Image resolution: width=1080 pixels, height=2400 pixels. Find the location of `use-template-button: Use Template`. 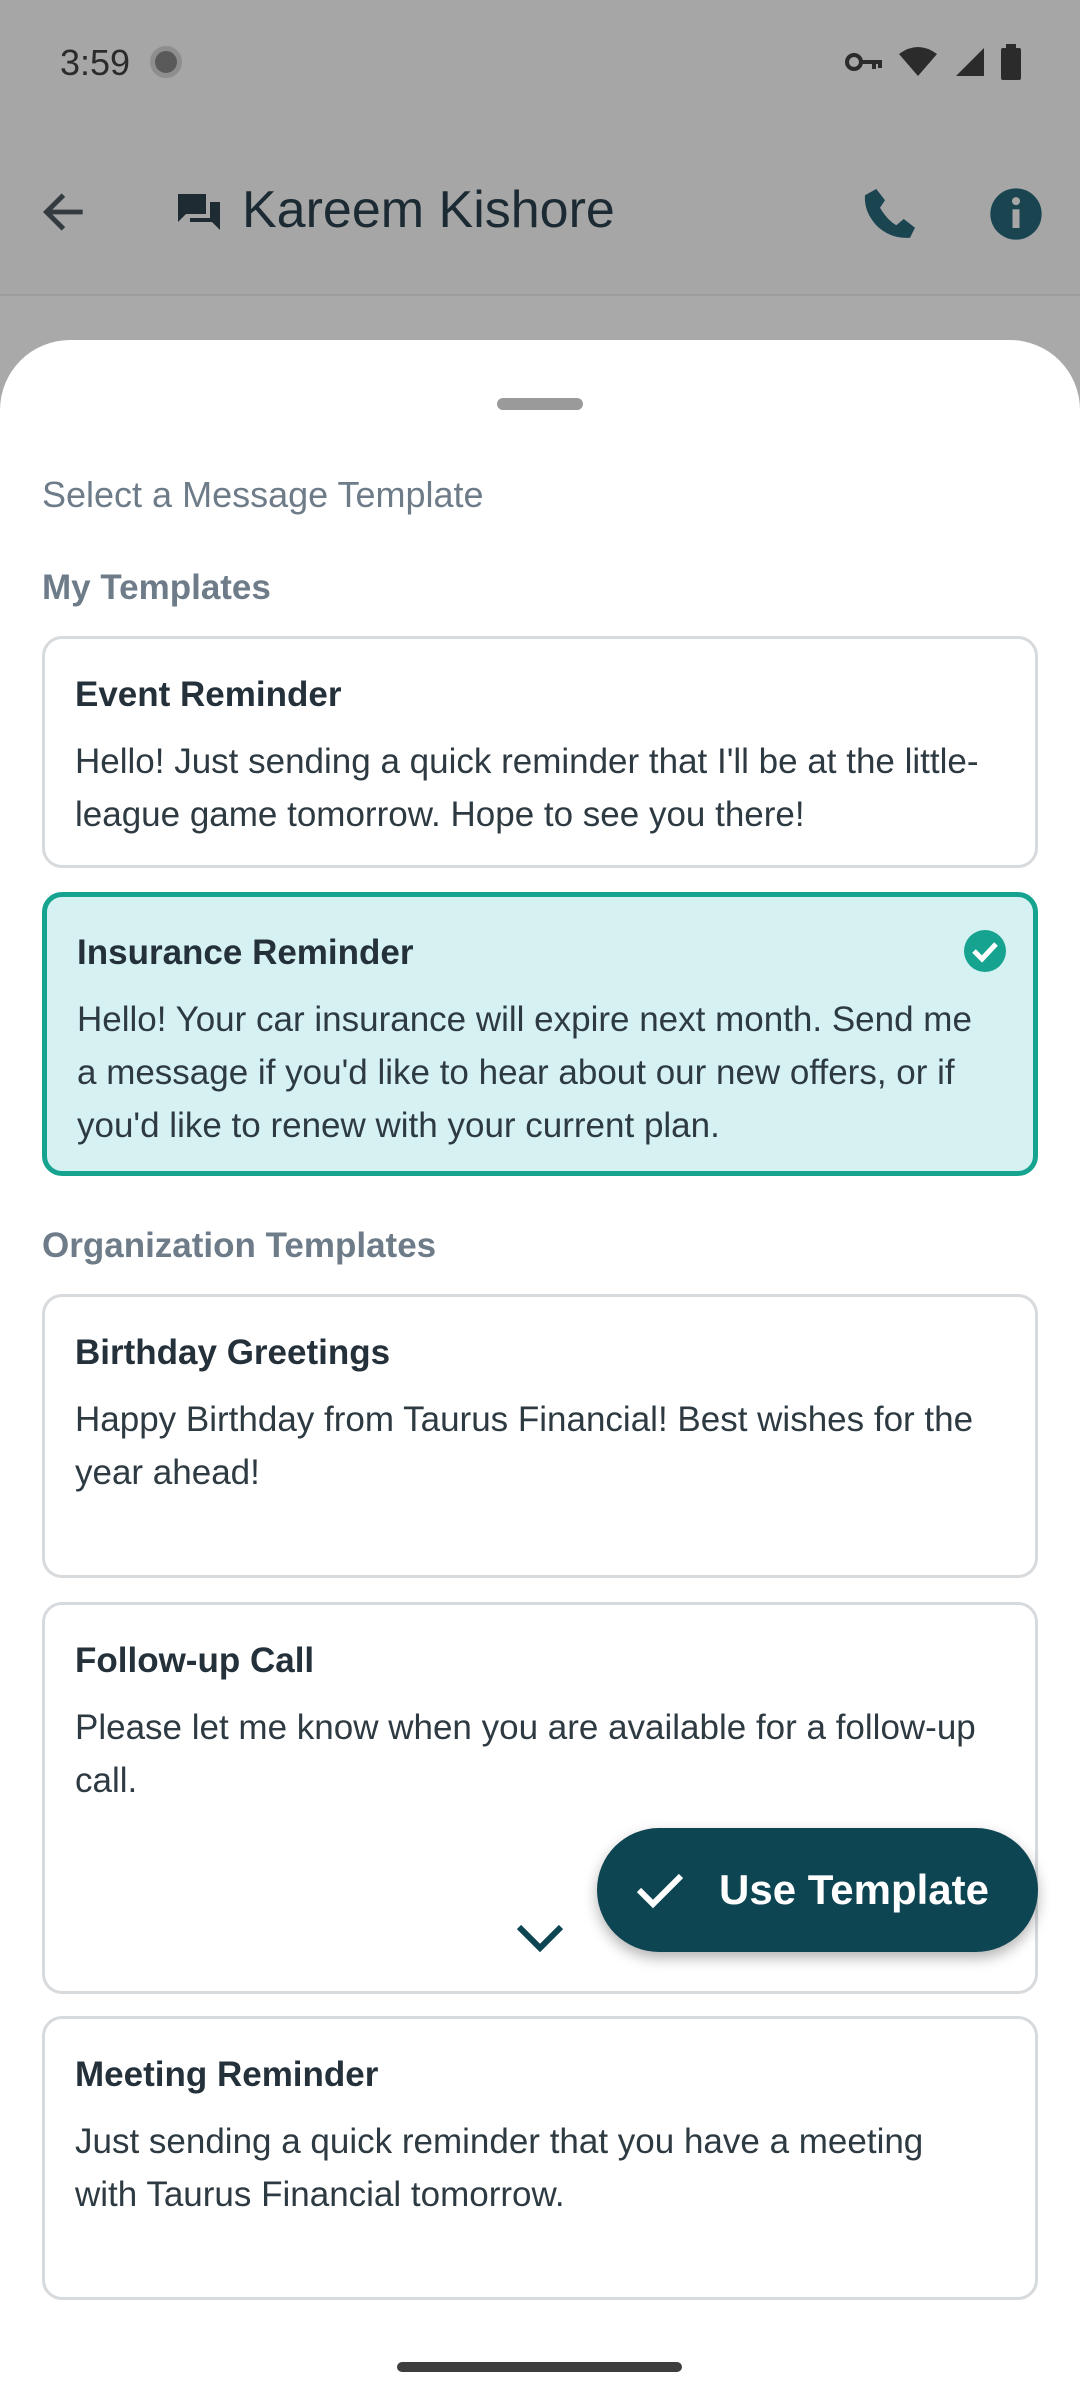

use-template-button: Use Template is located at coordinates (817, 1890).